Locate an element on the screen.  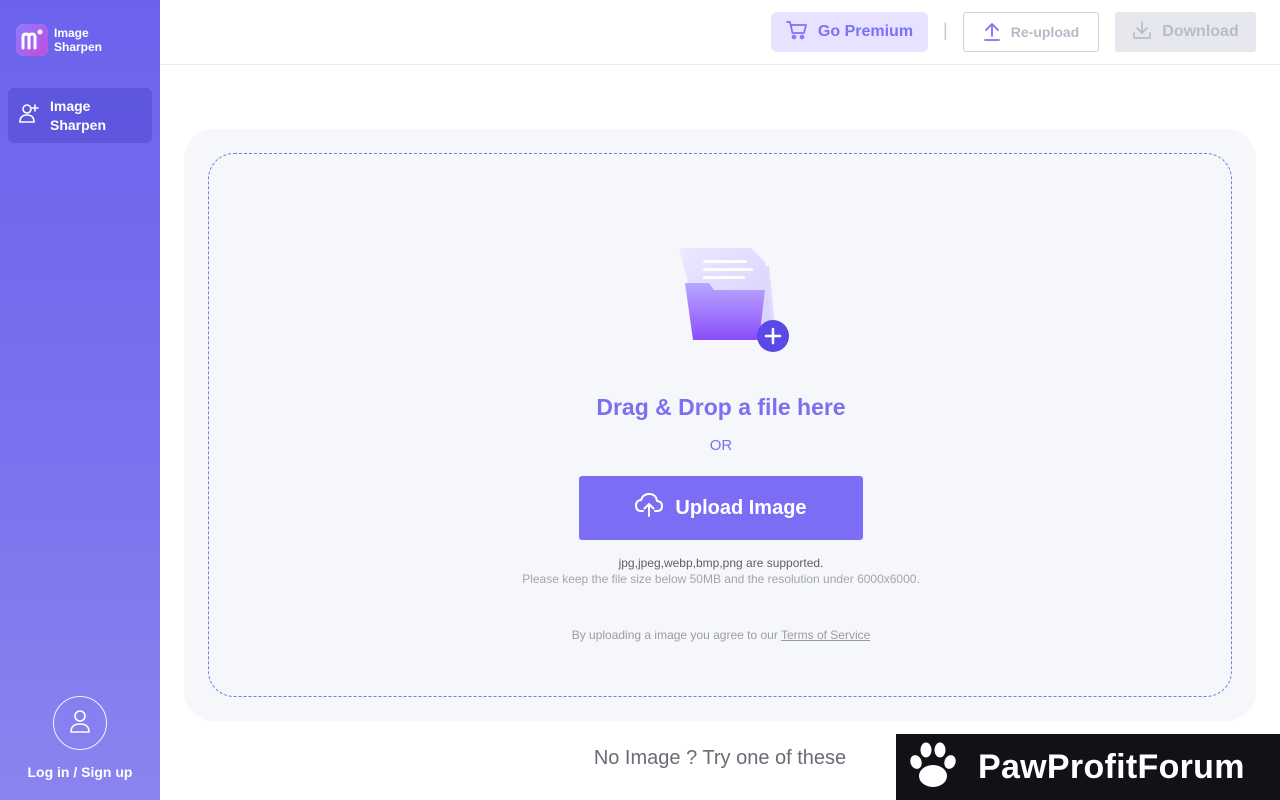
drop-title: Drag & Drop a file here is located at coordinates (721, 407).